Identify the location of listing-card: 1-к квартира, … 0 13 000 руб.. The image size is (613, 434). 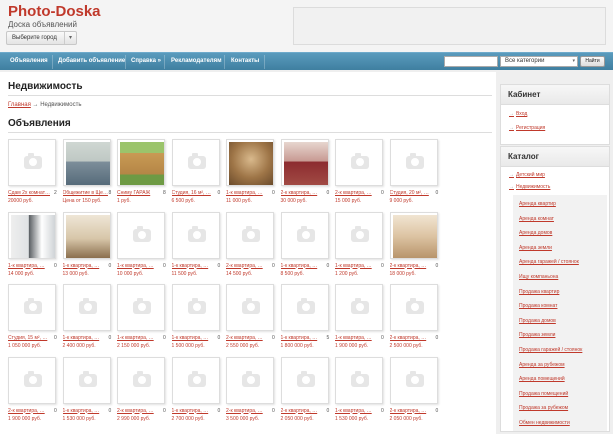
(88, 247).